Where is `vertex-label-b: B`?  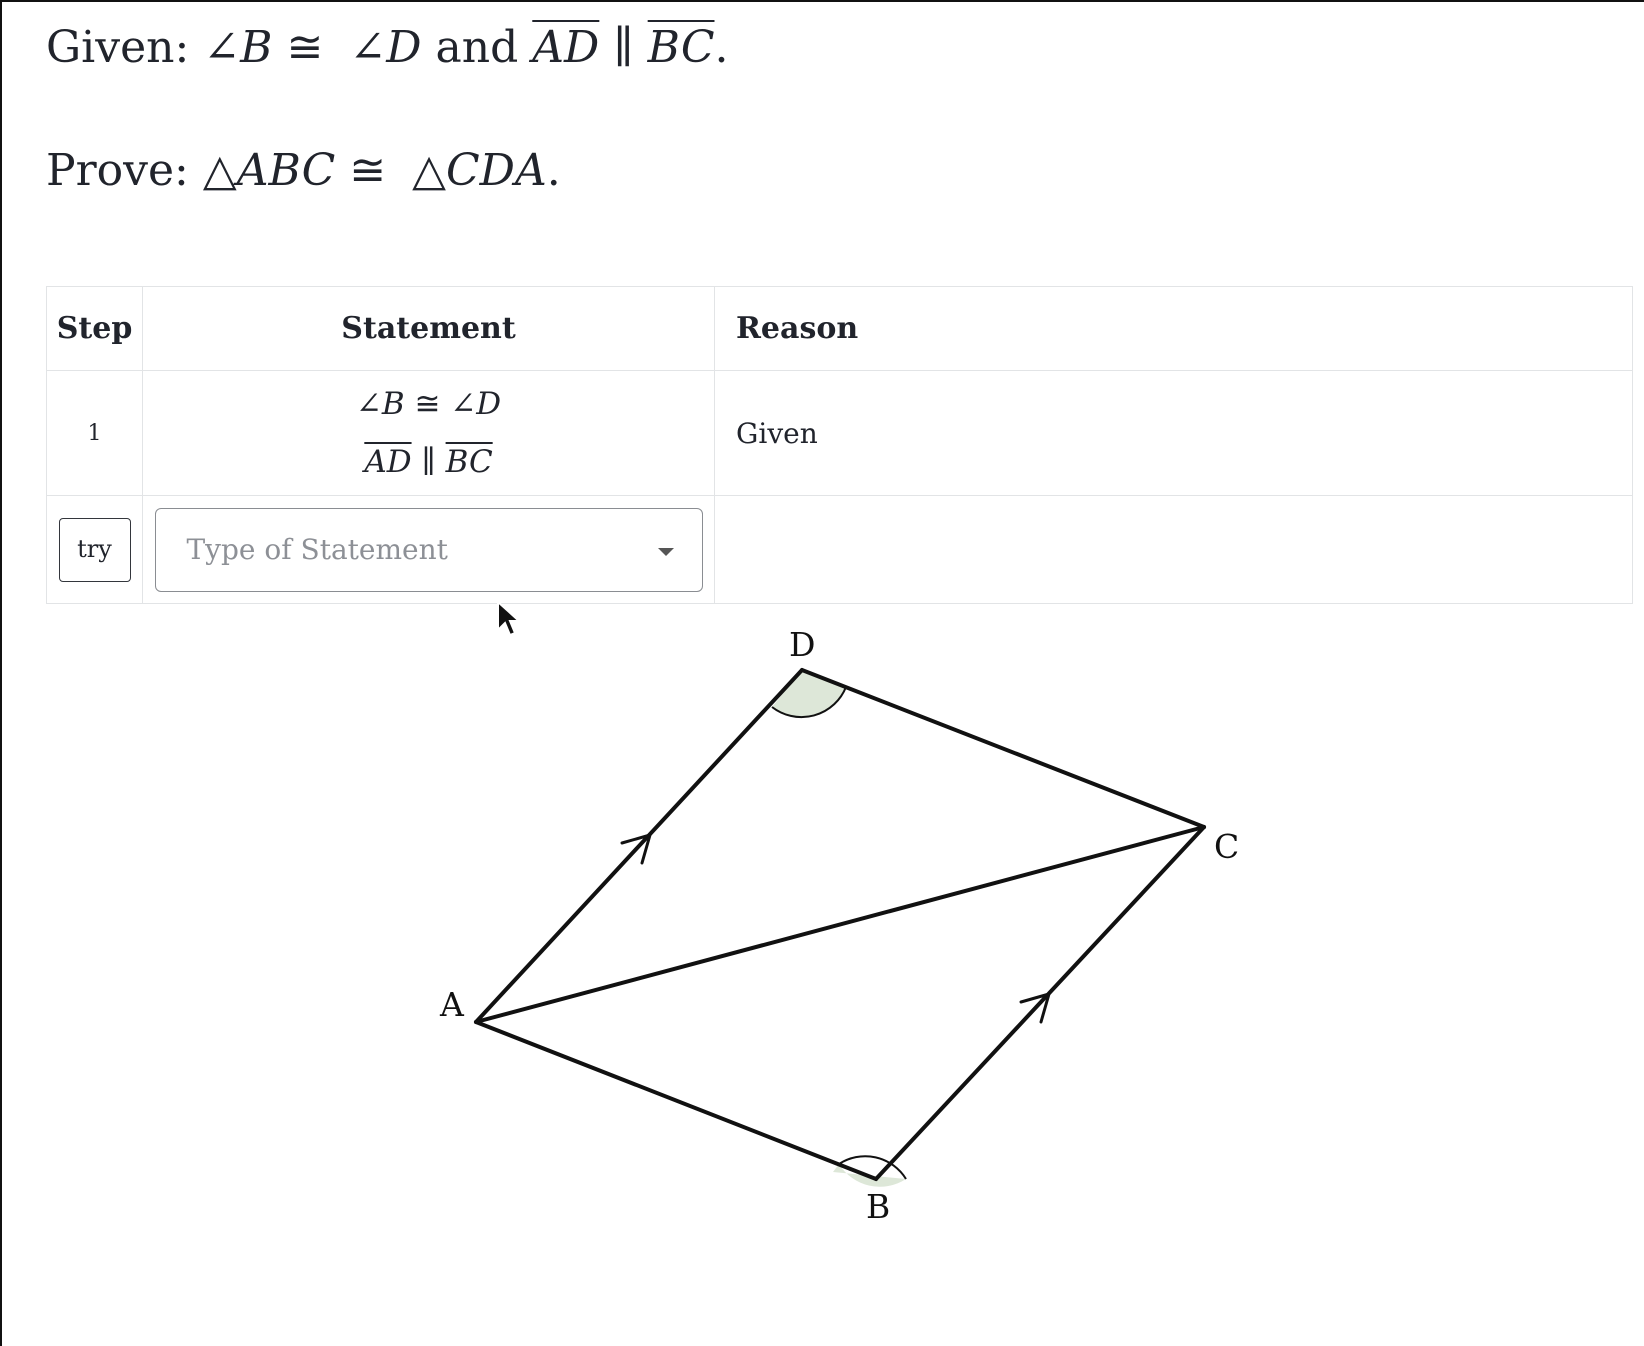
vertex-label-b: B is located at coordinates (878, 1206).